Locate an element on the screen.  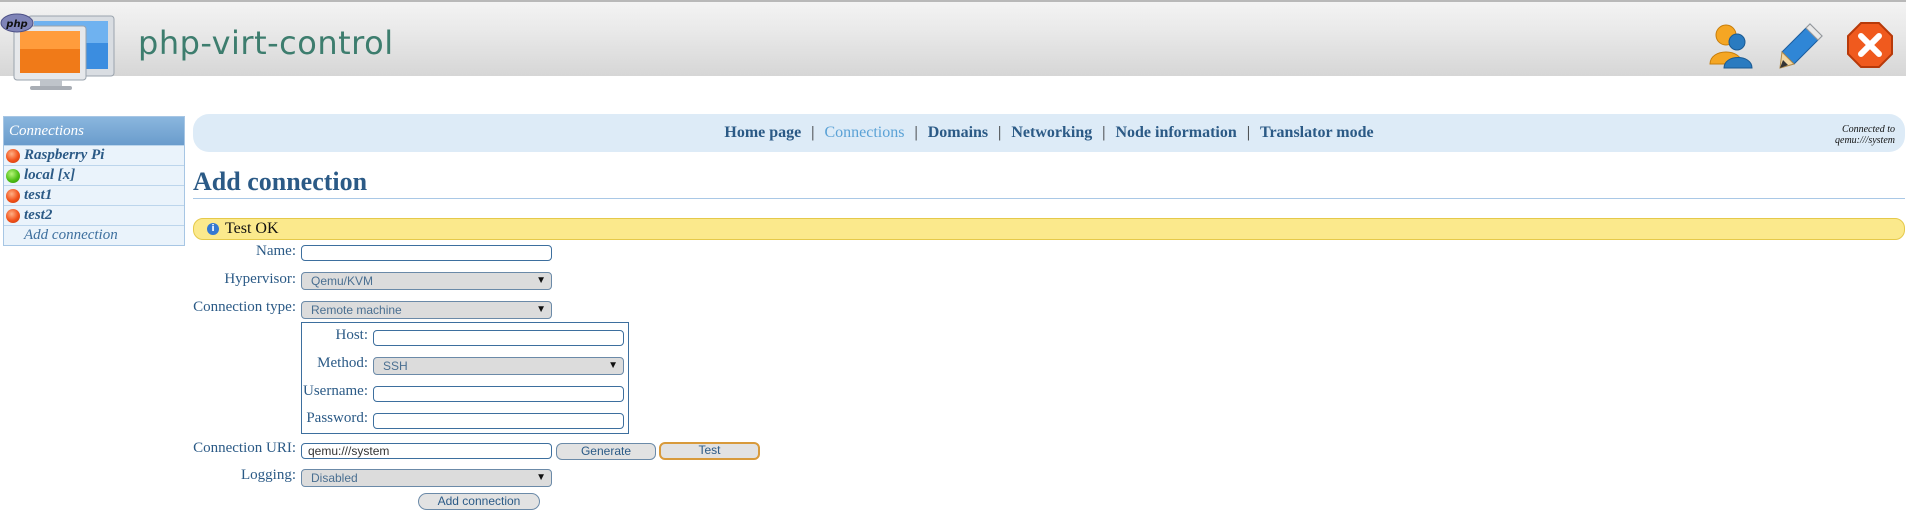
status-online-icon is located at coordinates (13, 175).